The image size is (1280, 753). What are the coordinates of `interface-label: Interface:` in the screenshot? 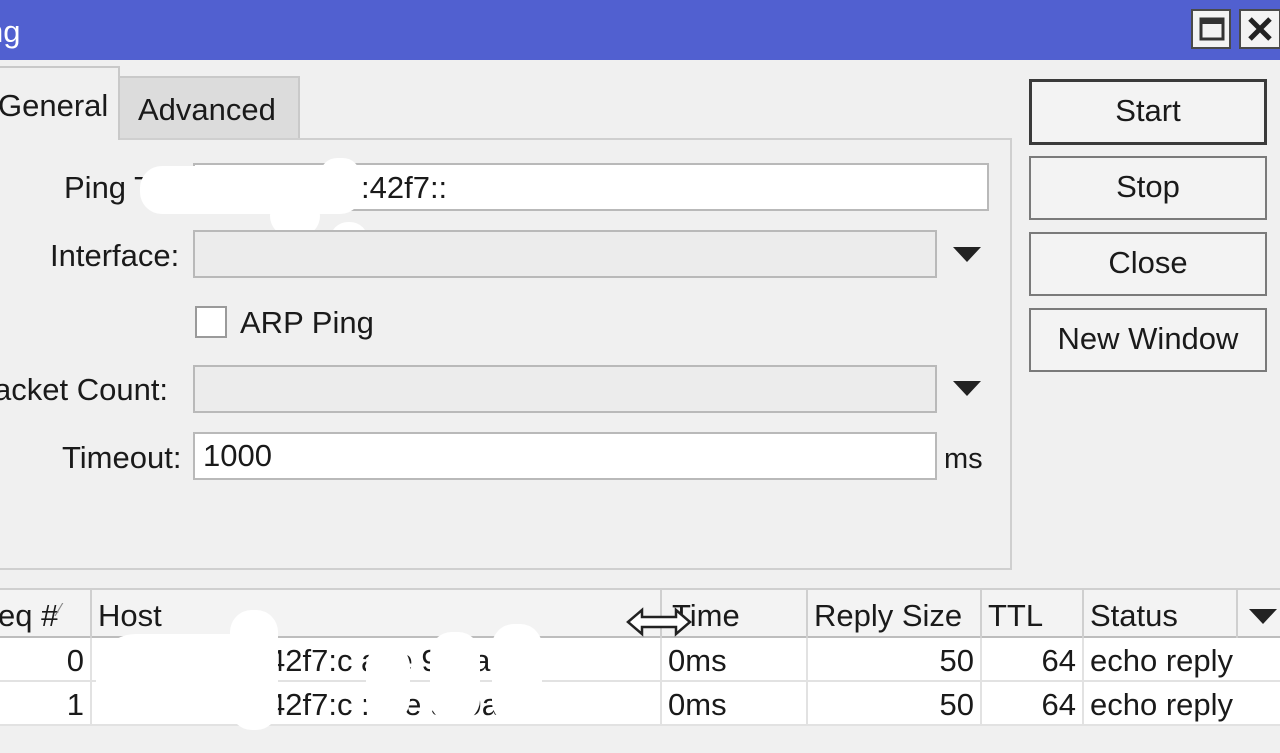 It's located at (115, 255).